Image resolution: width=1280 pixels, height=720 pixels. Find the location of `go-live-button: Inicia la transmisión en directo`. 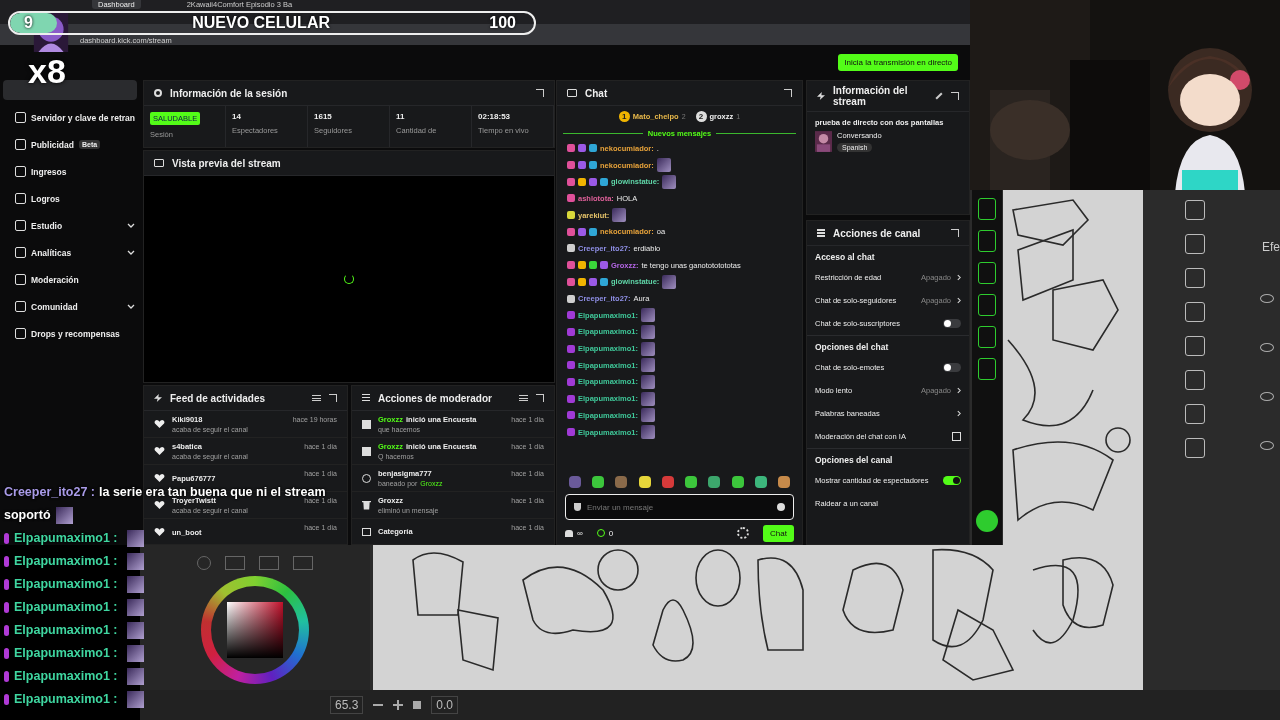

go-live-button: Inicia la transmisión en directo is located at coordinates (898, 62).